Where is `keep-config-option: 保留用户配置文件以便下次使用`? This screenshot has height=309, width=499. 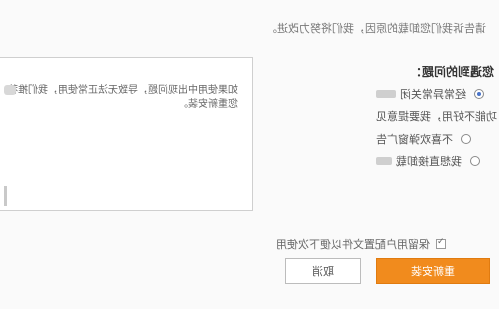 keep-config-option: 保留用户配置文件以便下次使用 is located at coordinates (361, 244).